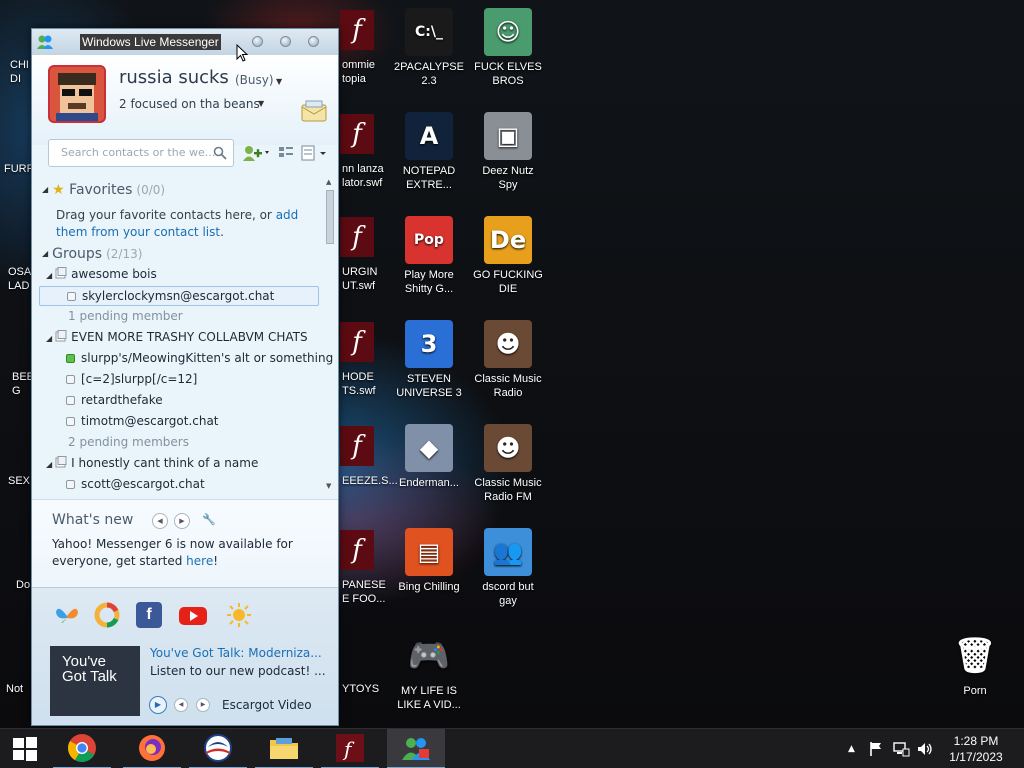 This screenshot has height=768, width=1024. What do you see at coordinates (23, 585) in the screenshot?
I see `desktop-icon-label: Do` at bounding box center [23, 585].